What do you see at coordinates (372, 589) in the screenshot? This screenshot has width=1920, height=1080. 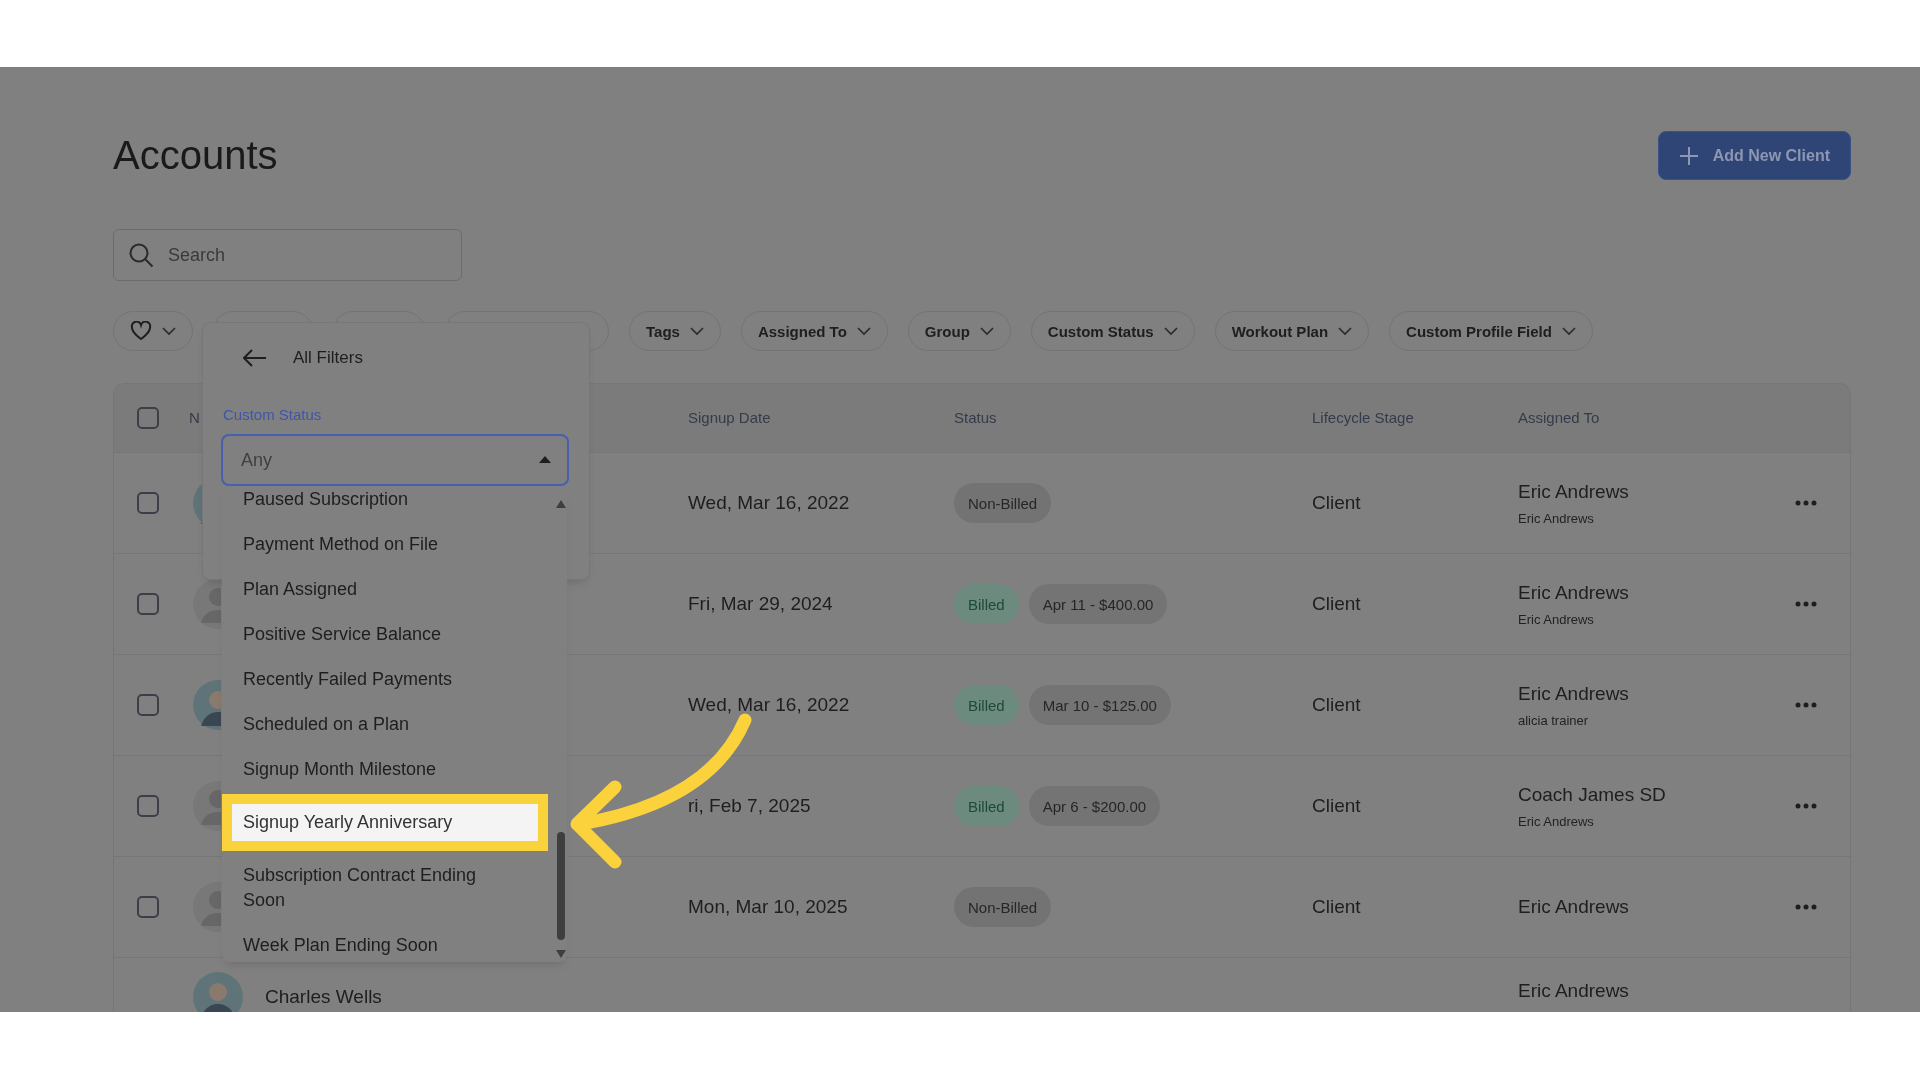 I see `dropdown-option: Plan Assigned` at bounding box center [372, 589].